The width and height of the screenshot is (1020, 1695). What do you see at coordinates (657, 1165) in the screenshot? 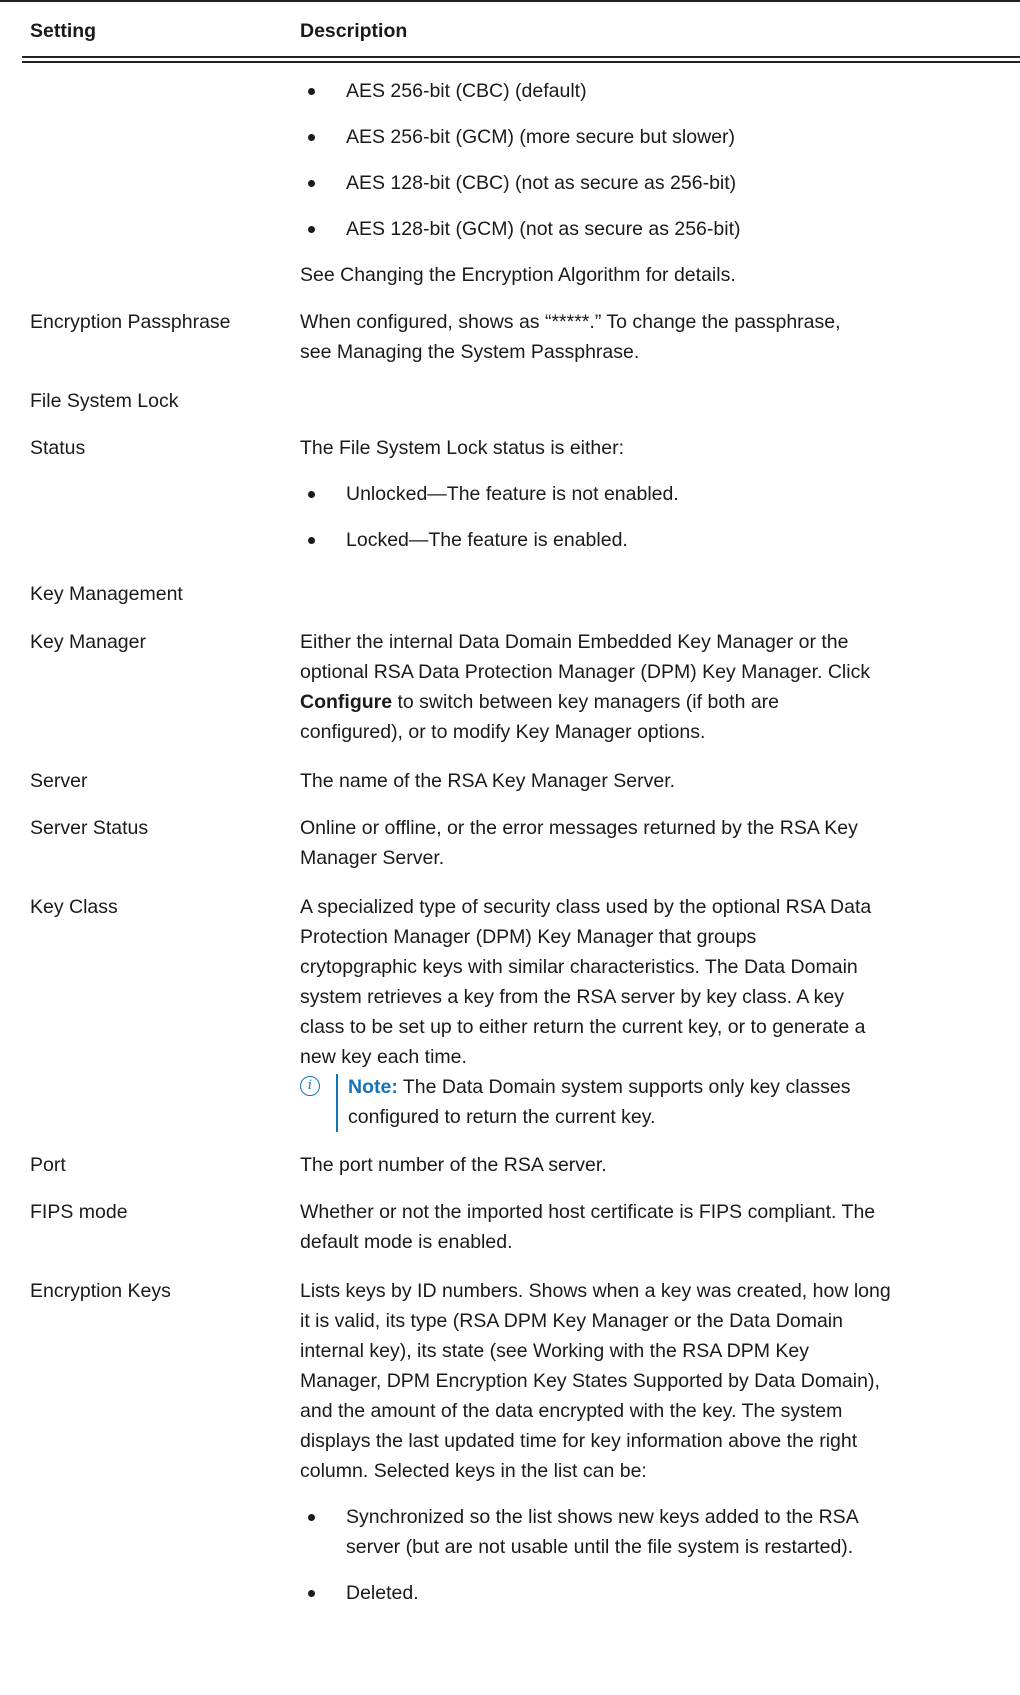
I see `description-cell: The port number of the RSA server.` at bounding box center [657, 1165].